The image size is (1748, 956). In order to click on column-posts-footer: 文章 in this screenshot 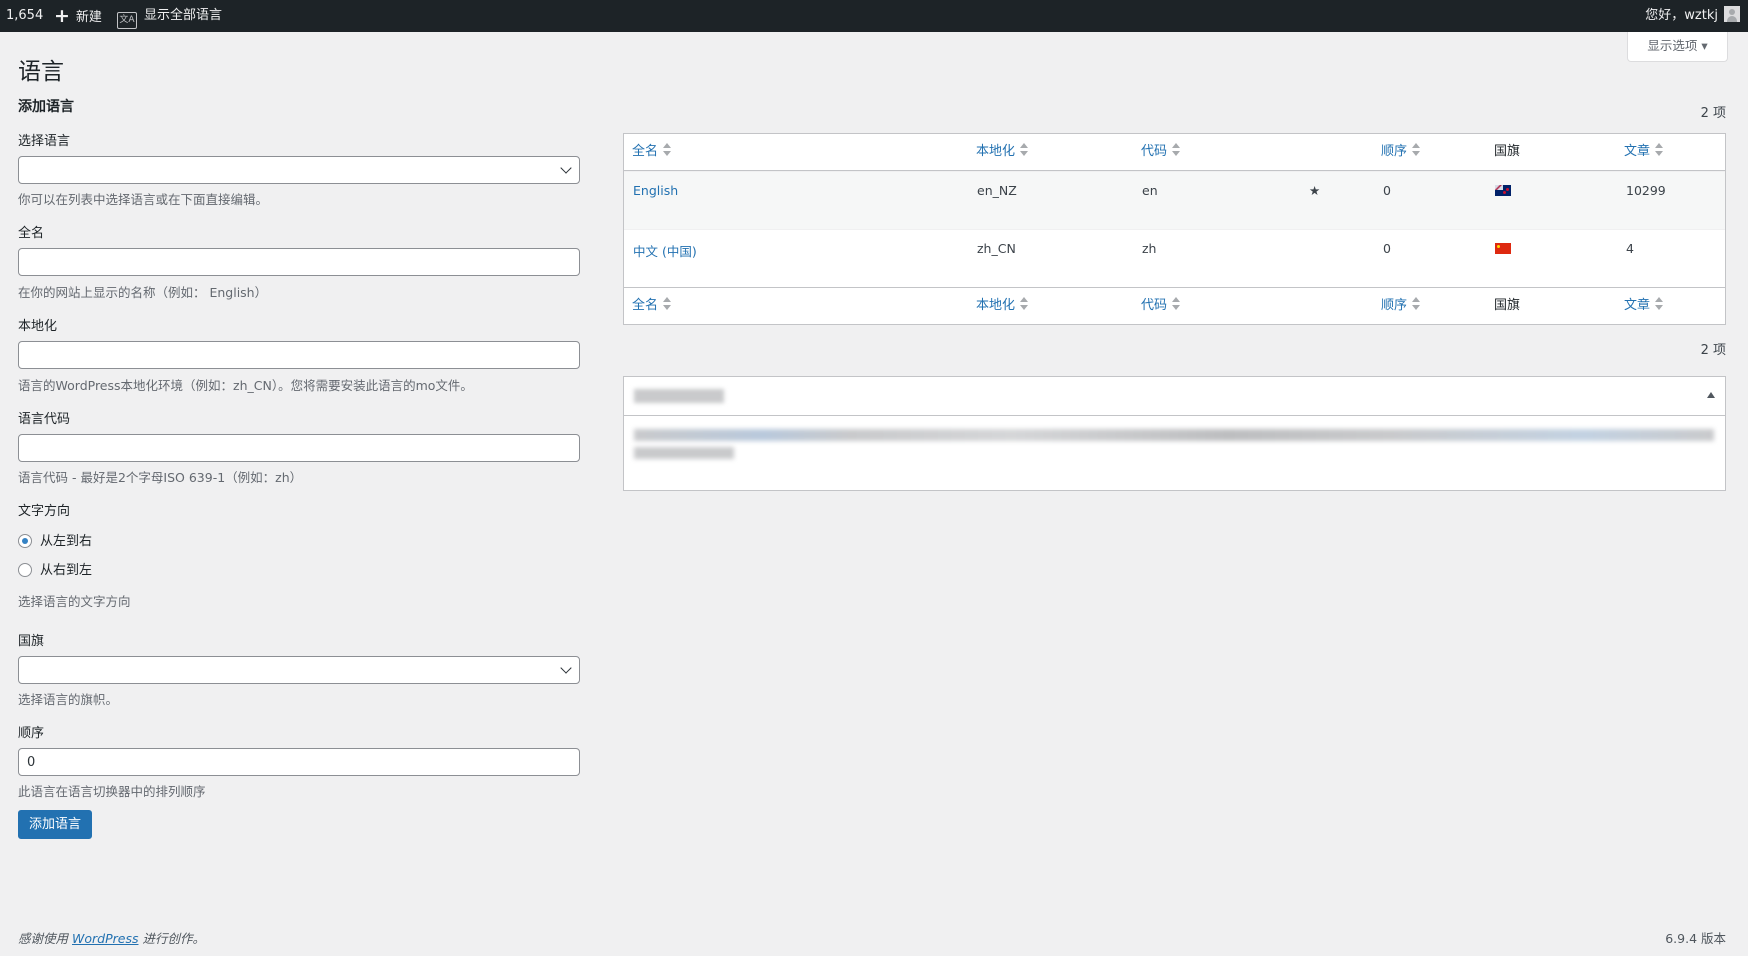, I will do `click(1644, 306)`.